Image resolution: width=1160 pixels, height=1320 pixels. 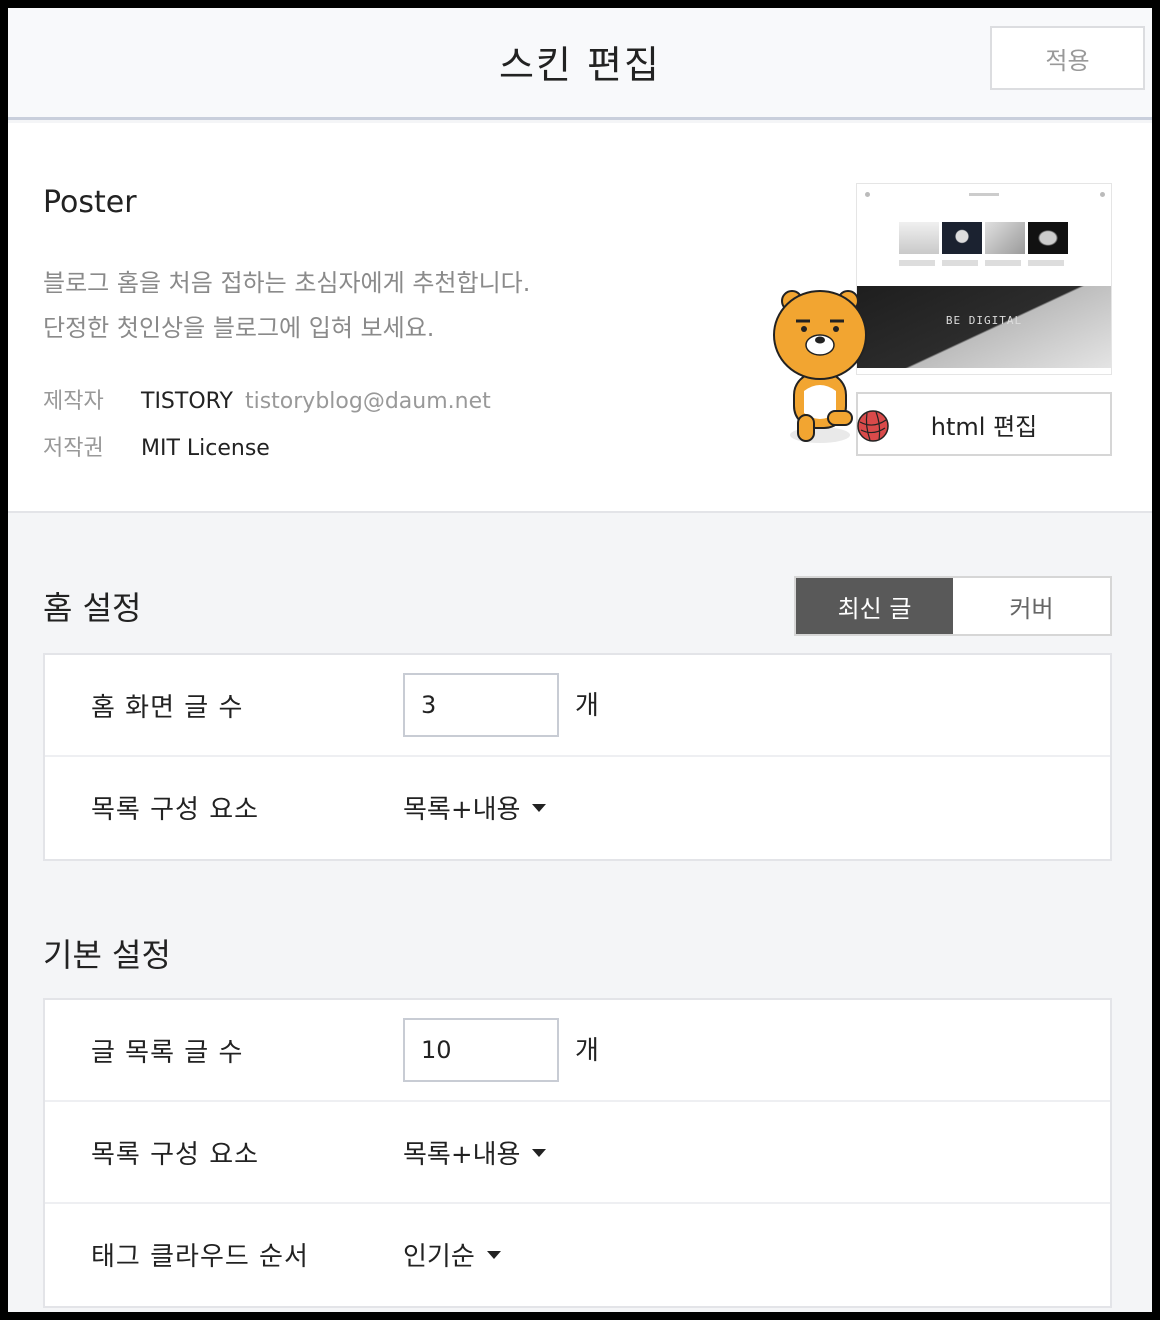 I want to click on author-email: tistoryblog@daum.net, so click(x=367, y=401).